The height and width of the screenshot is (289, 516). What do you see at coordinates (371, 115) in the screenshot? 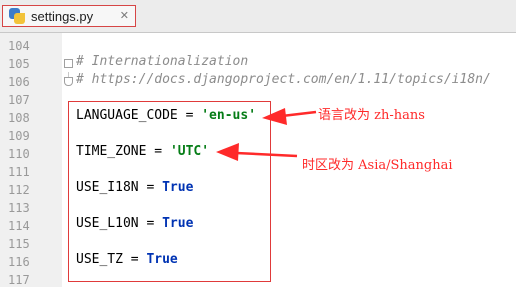
I see `annotation-language-note: 语言改为 zh-hans` at bounding box center [371, 115].